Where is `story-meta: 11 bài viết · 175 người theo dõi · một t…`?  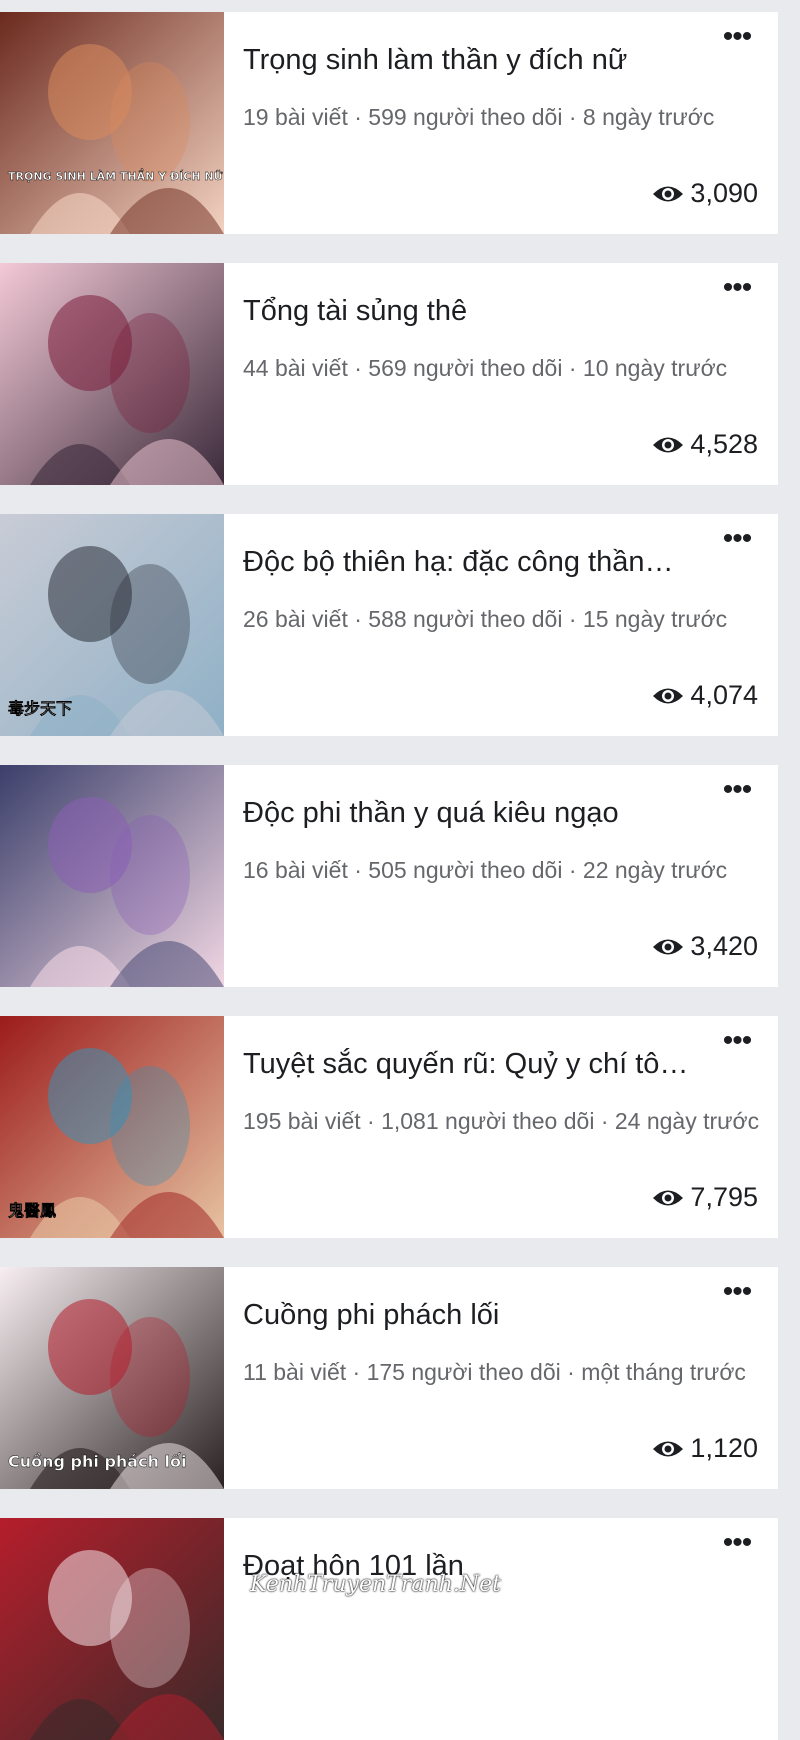 story-meta: 11 bài viết · 175 người theo dõi · một t… is located at coordinates (494, 1372).